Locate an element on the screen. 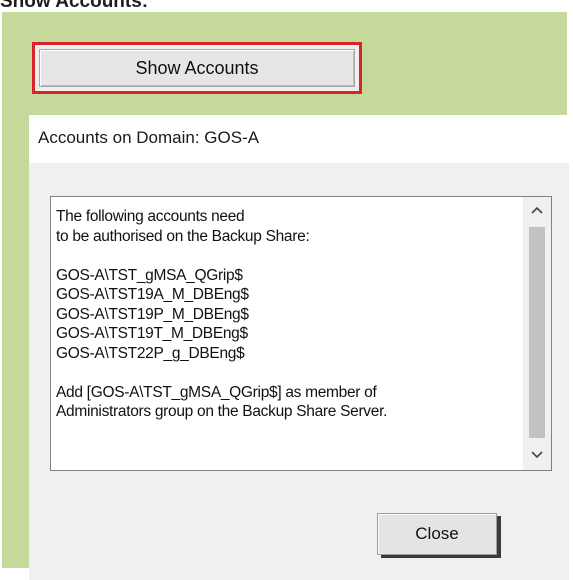 This screenshot has width=573, height=580. dialog-title: Accounts on Domain: GOS-A is located at coordinates (149, 137).